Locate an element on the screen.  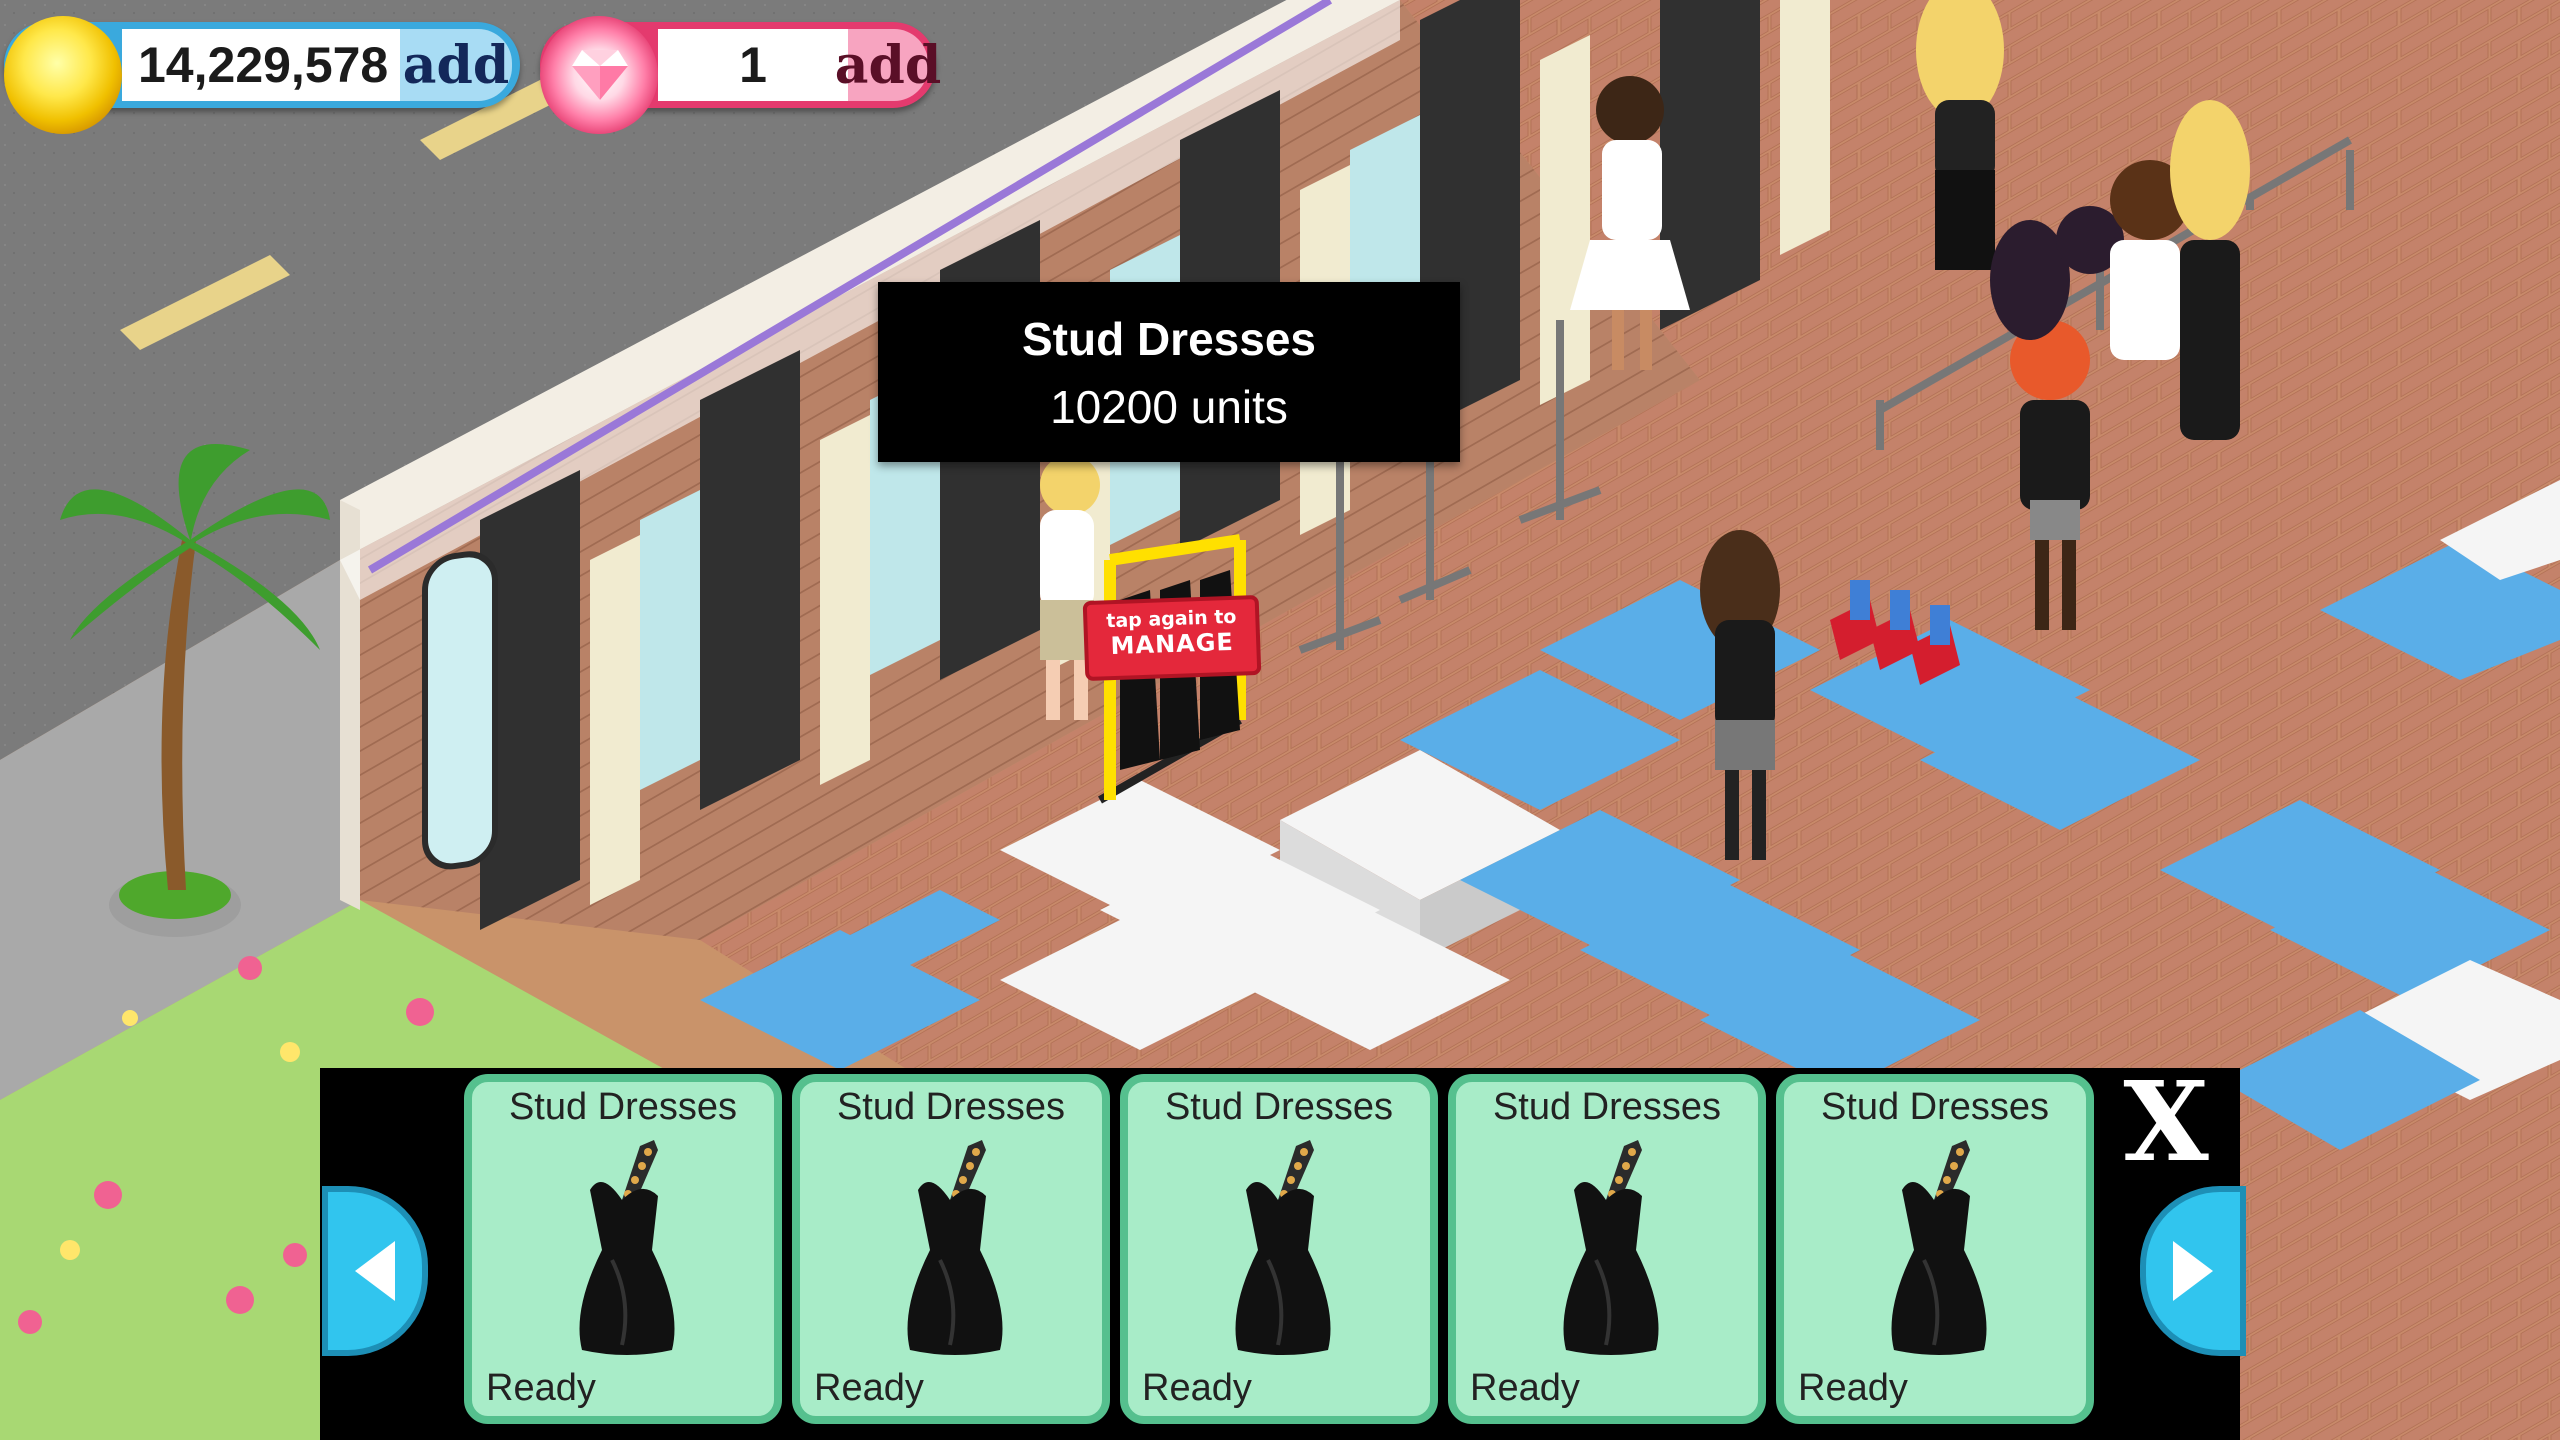
coin-balance: 14,229,578 add is located at coordinates (262, 75).